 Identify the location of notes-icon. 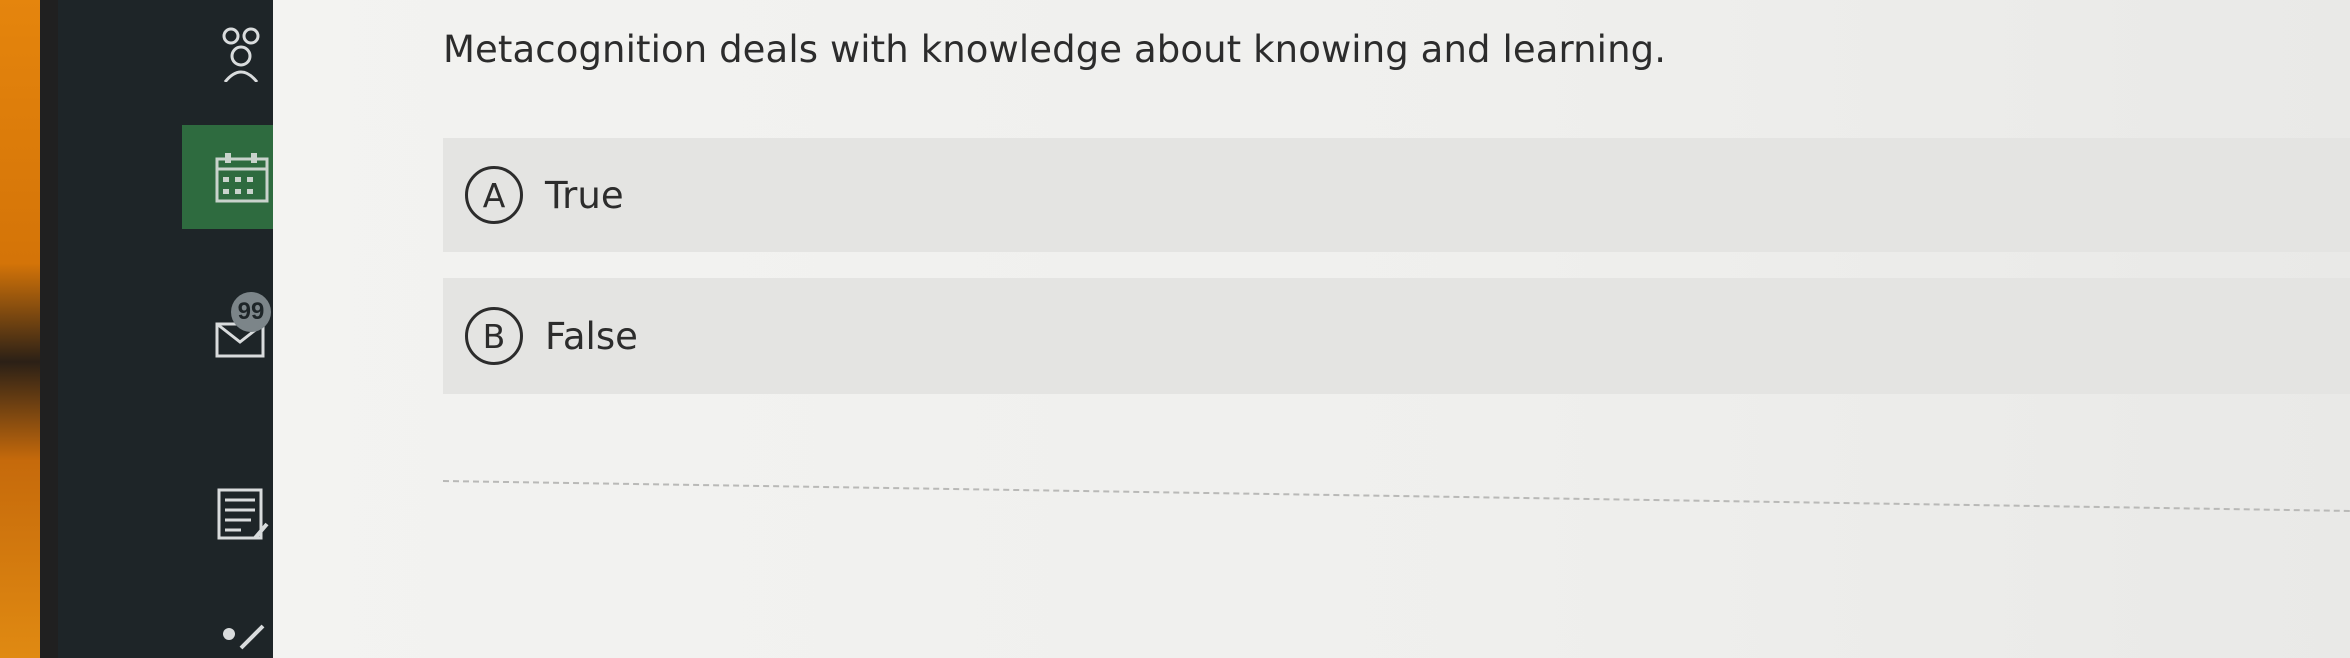
(243, 514).